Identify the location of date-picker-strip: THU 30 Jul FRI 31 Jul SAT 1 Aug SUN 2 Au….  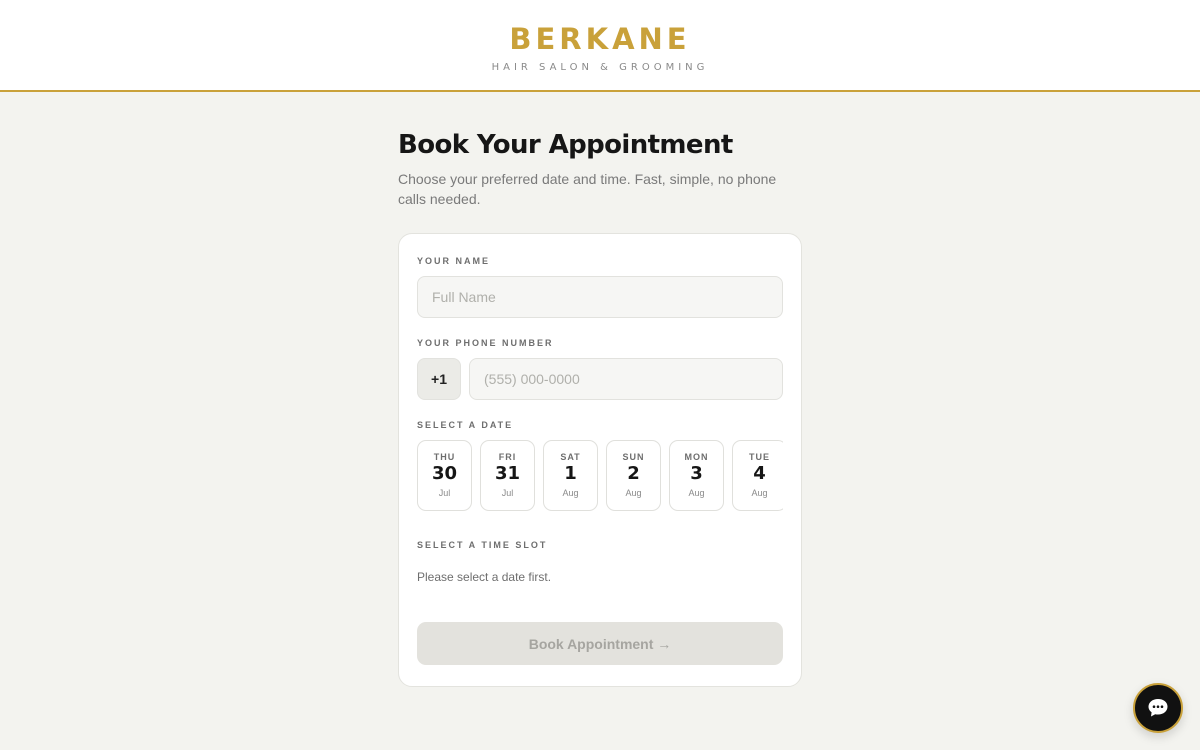
(600, 476).